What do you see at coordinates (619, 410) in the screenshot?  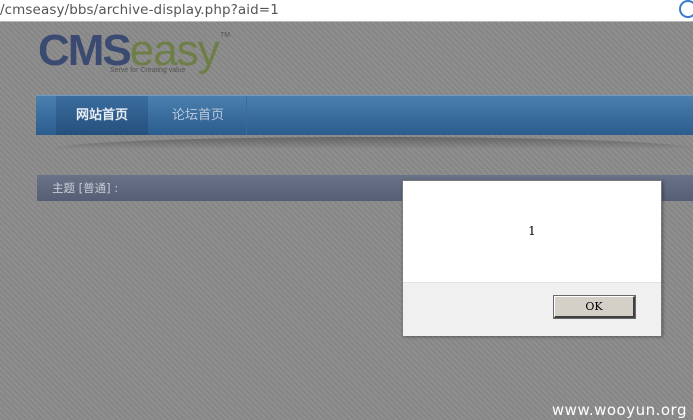 I see `watermark: www.wooyun.org` at bounding box center [619, 410].